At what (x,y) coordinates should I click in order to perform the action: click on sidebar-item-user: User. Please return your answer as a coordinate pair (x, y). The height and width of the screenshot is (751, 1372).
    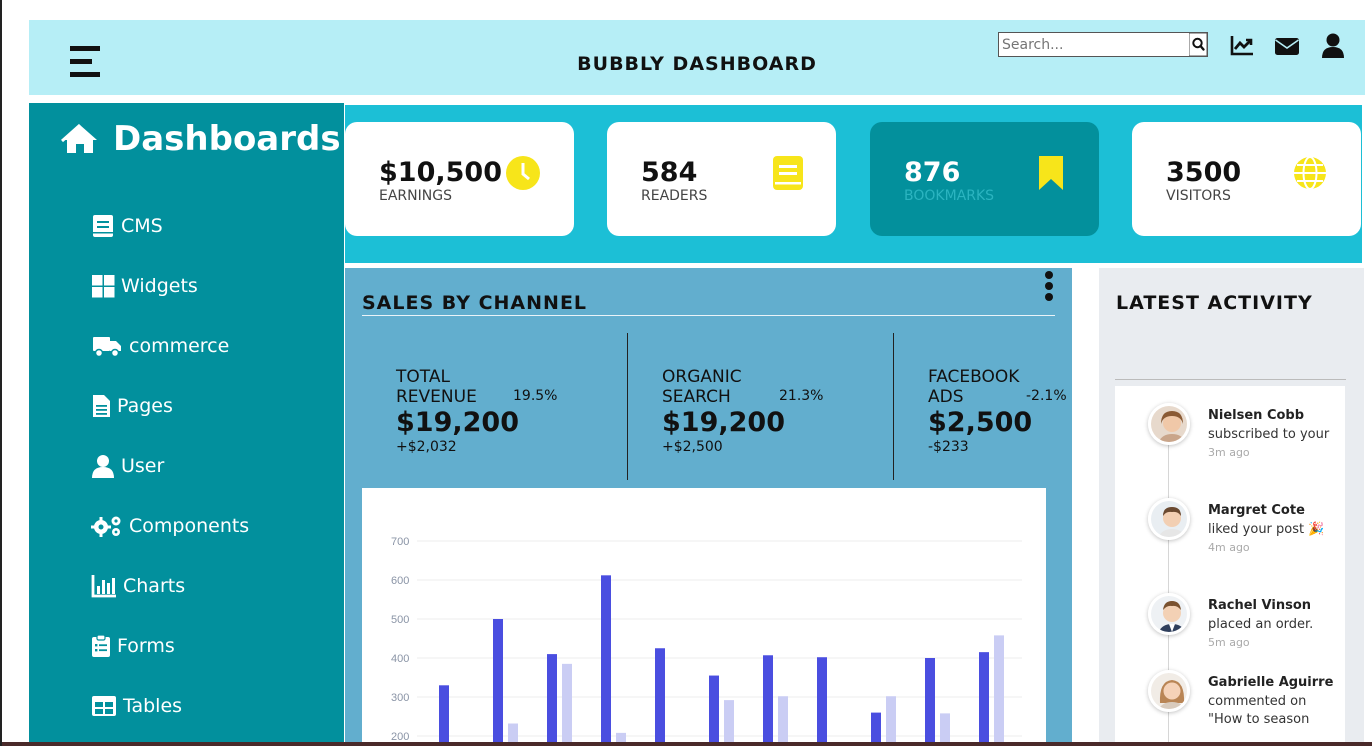
    Looking at the image, I should click on (127, 466).